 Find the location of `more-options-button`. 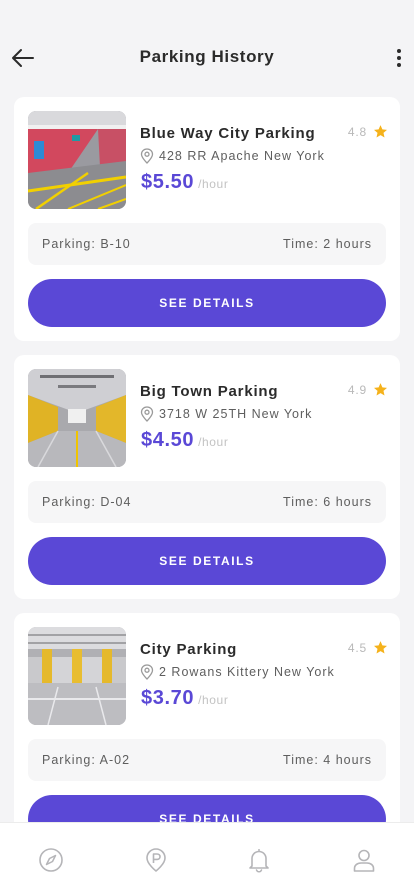

more-options-button is located at coordinates (399, 58).